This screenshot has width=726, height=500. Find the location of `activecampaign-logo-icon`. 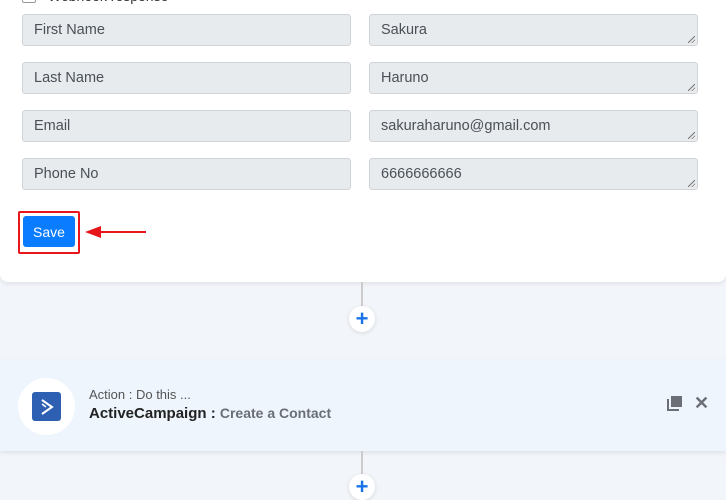

activecampaign-logo-icon is located at coordinates (46, 406).